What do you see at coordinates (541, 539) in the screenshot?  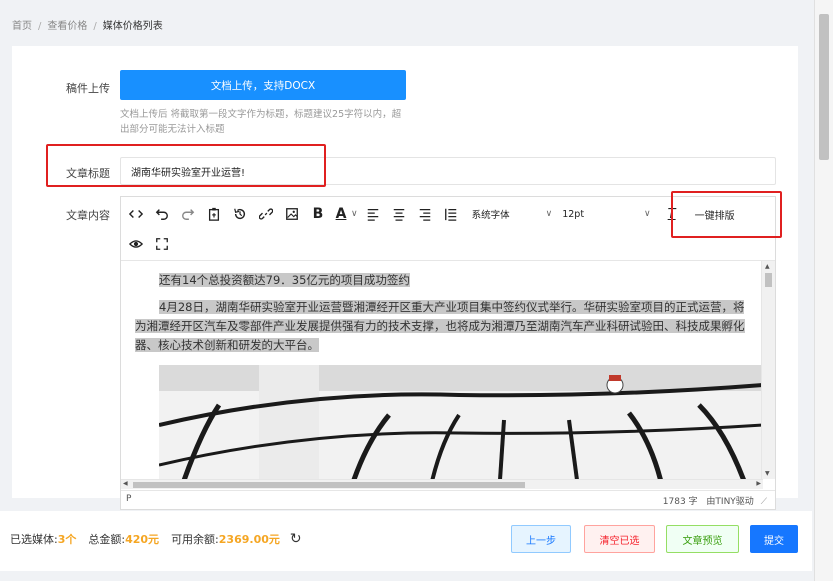 I see `prev-step-button: 上一步` at bounding box center [541, 539].